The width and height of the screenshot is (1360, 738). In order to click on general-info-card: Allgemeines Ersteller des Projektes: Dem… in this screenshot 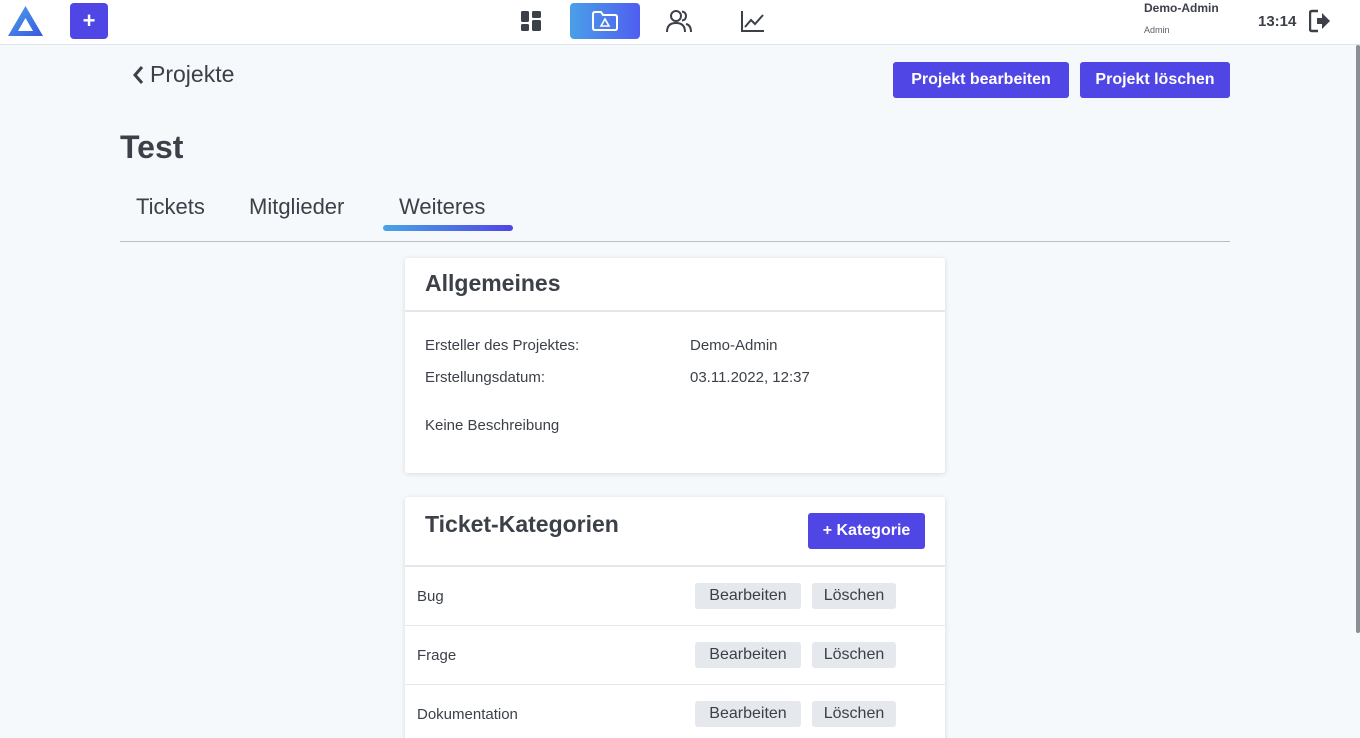, I will do `click(675, 365)`.